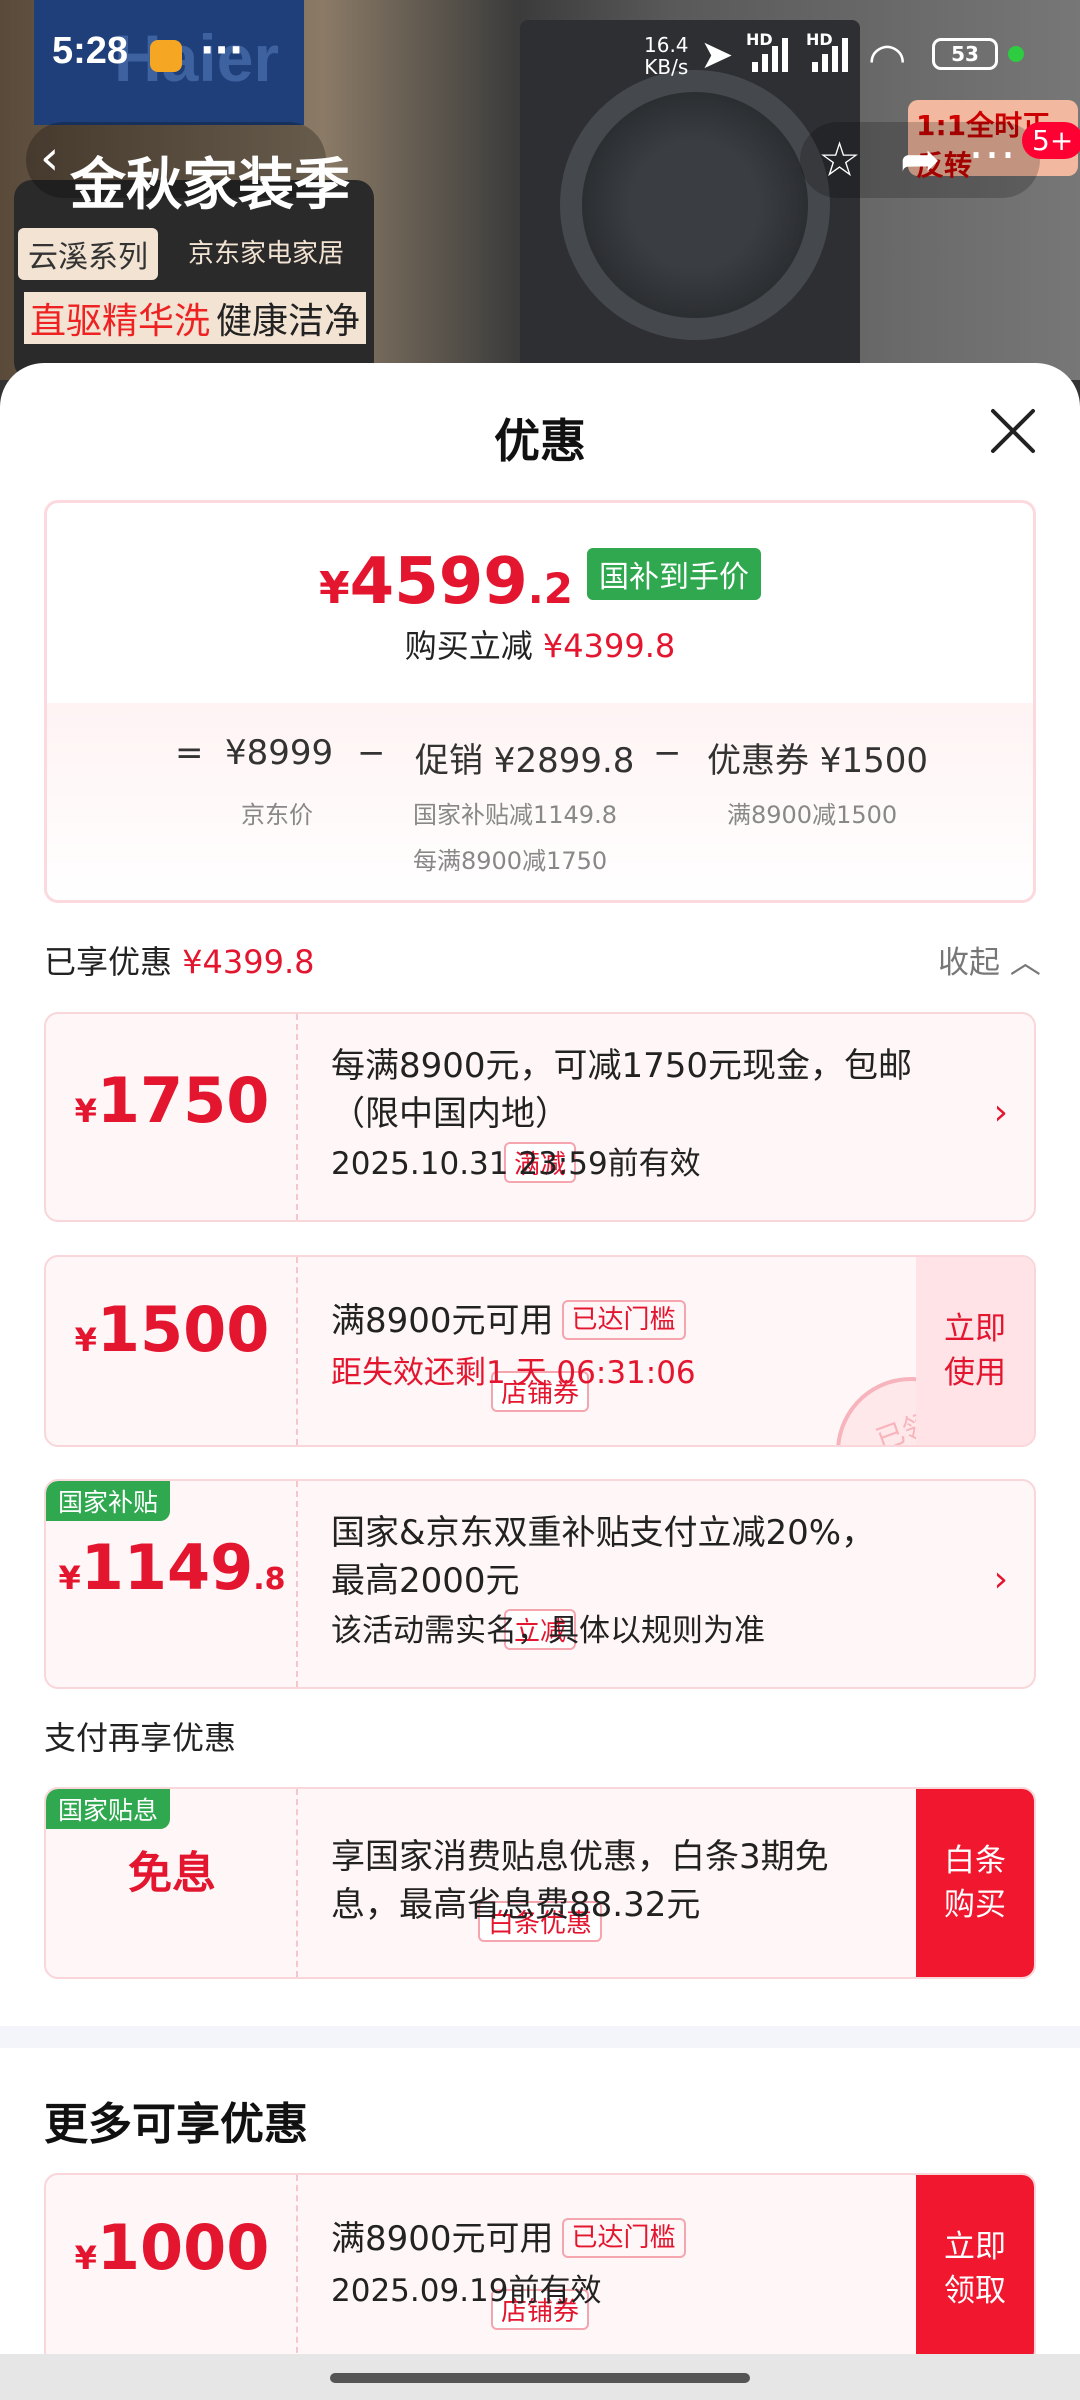 The height and width of the screenshot is (2400, 1080). I want to click on more-icon: ⋯, so click(992, 154).